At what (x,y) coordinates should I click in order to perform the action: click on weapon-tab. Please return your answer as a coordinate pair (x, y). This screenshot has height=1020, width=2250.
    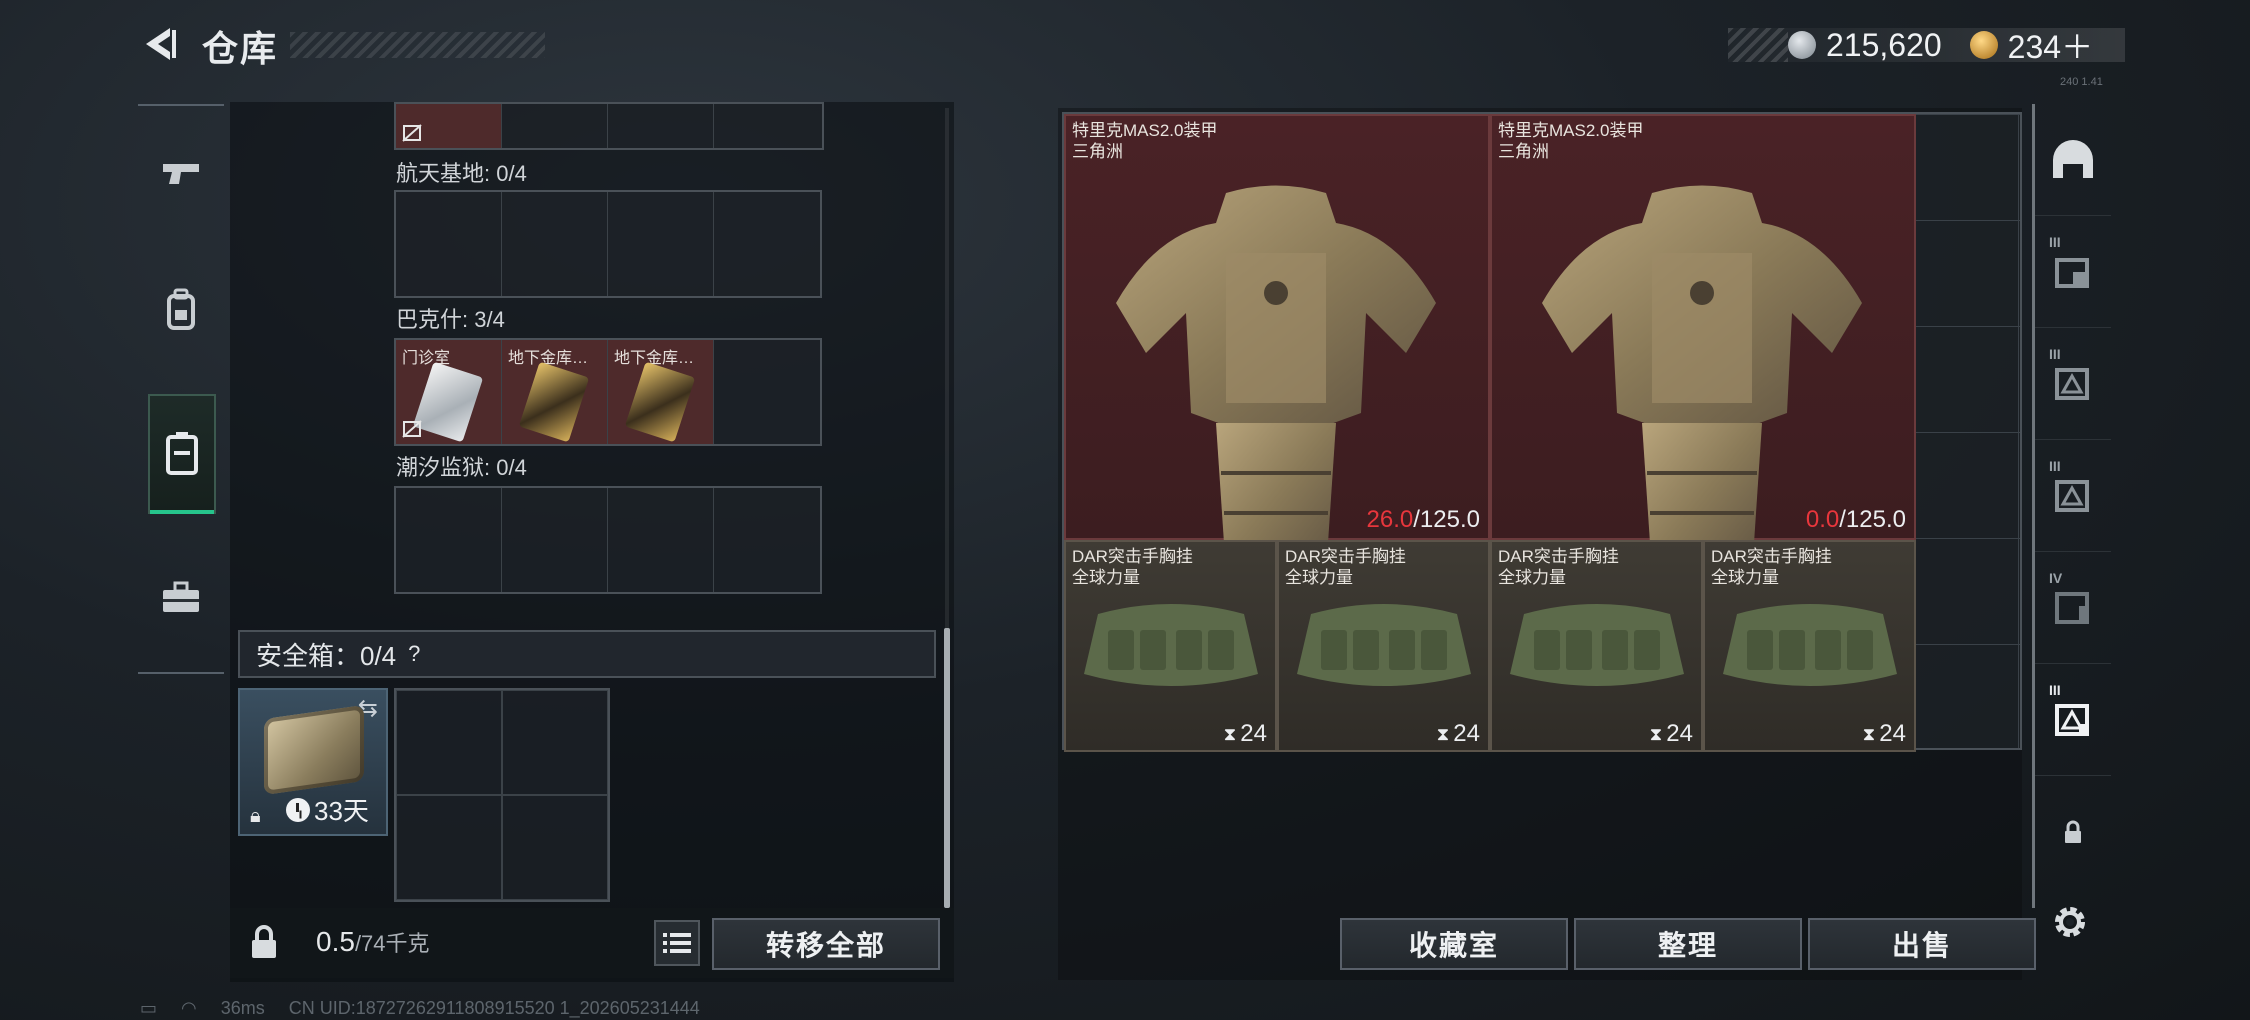
    Looking at the image, I should click on (181, 174).